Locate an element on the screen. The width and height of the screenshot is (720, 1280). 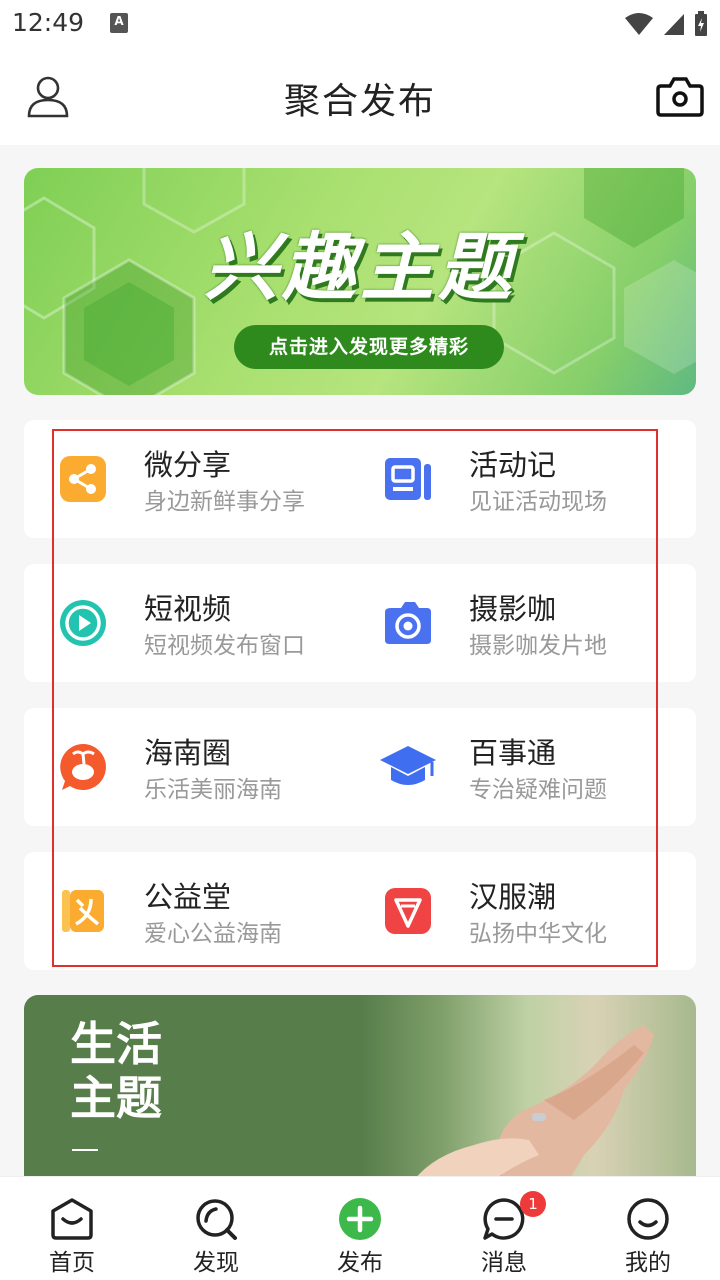
photo-camera-icon is located at coordinates (408, 623).